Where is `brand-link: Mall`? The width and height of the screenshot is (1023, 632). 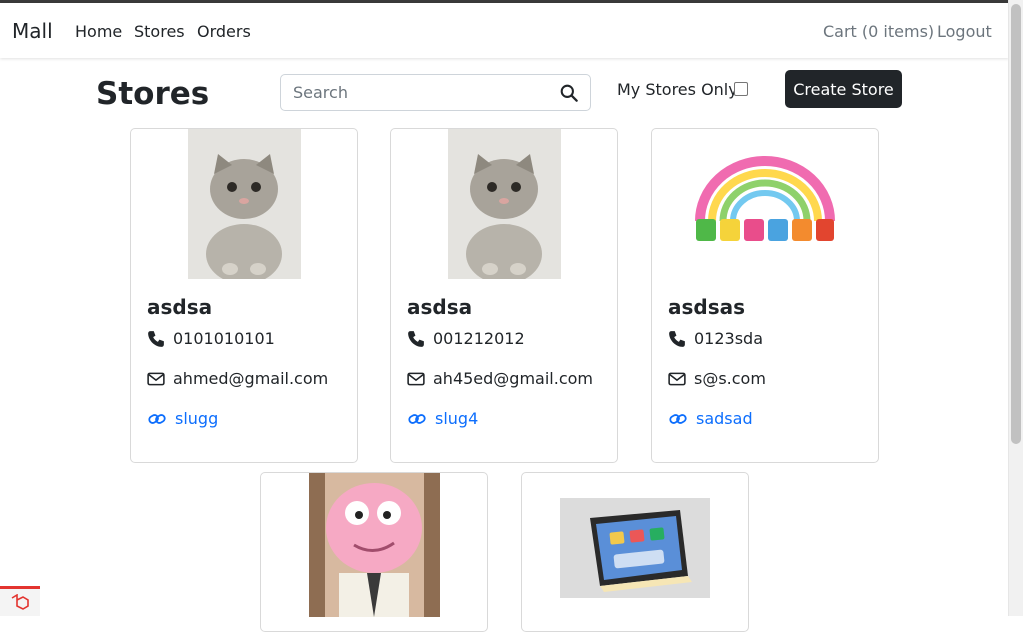 brand-link: Mall is located at coordinates (32, 31).